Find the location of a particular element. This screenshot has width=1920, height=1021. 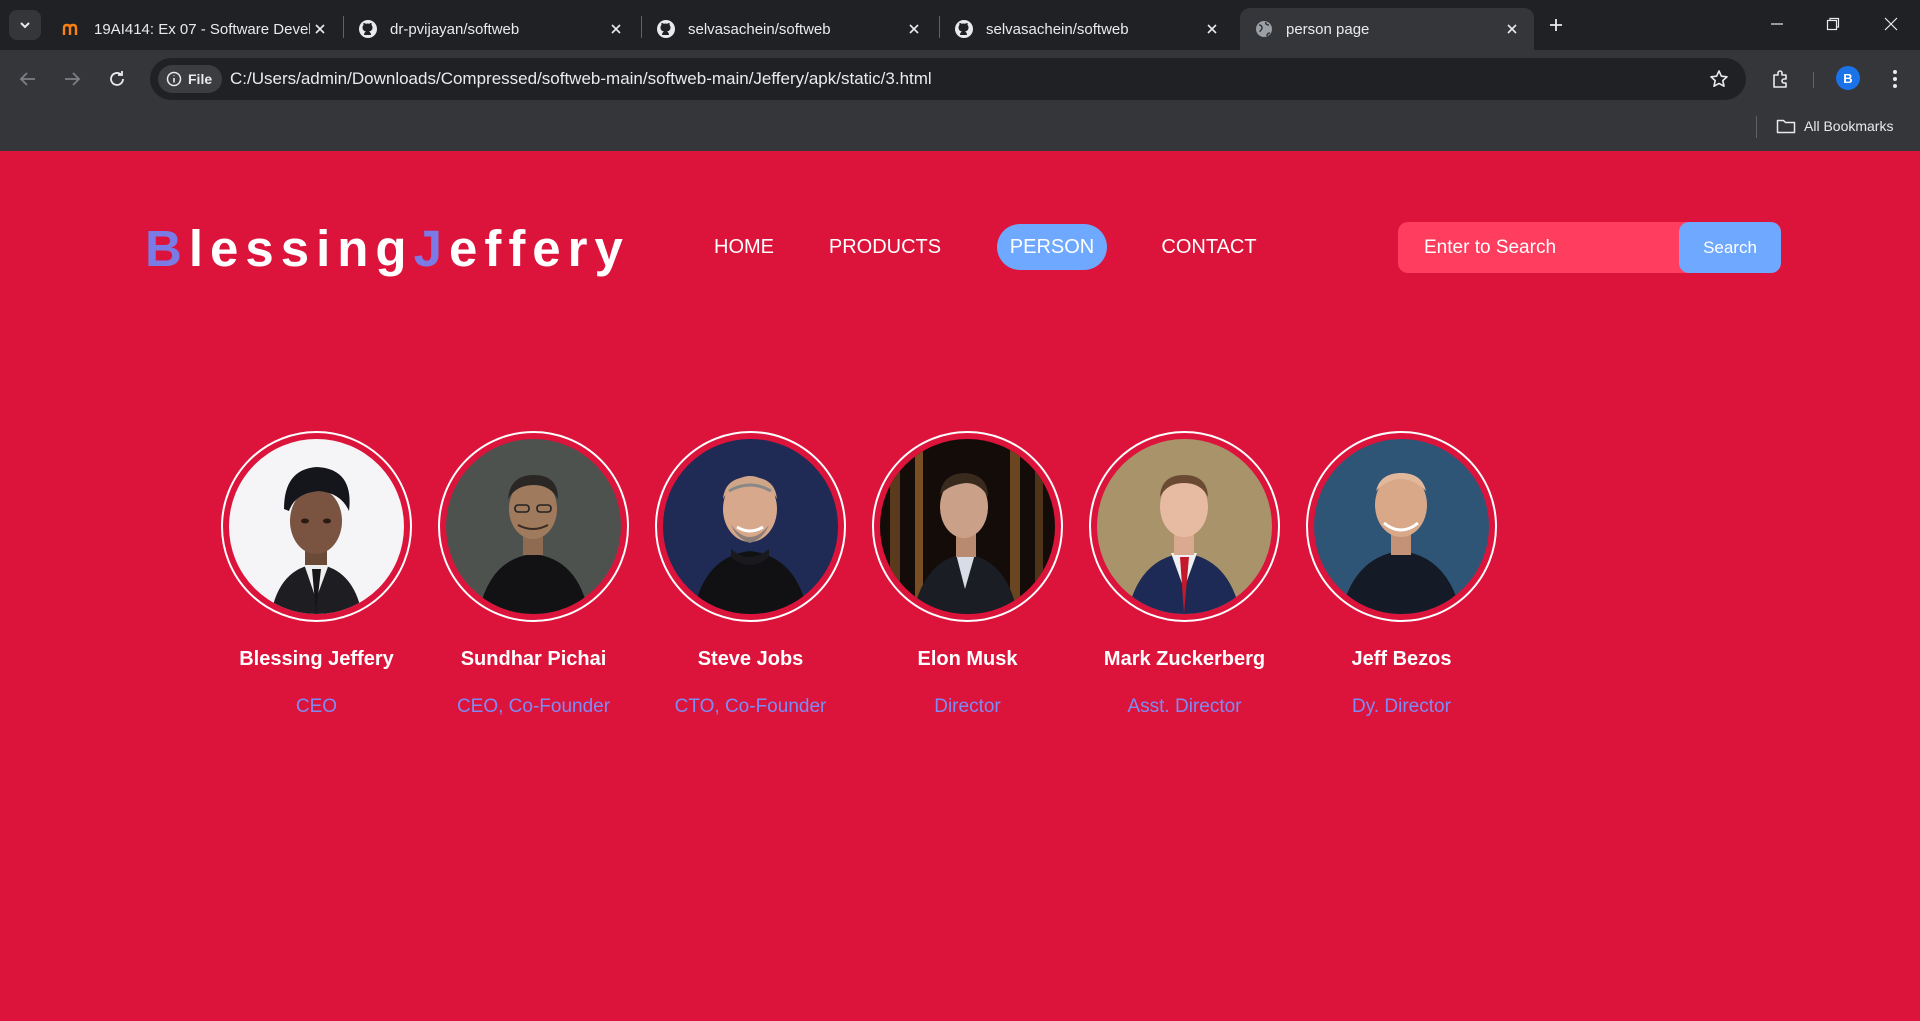

nav-contact: CONTACT is located at coordinates (1209, 247).